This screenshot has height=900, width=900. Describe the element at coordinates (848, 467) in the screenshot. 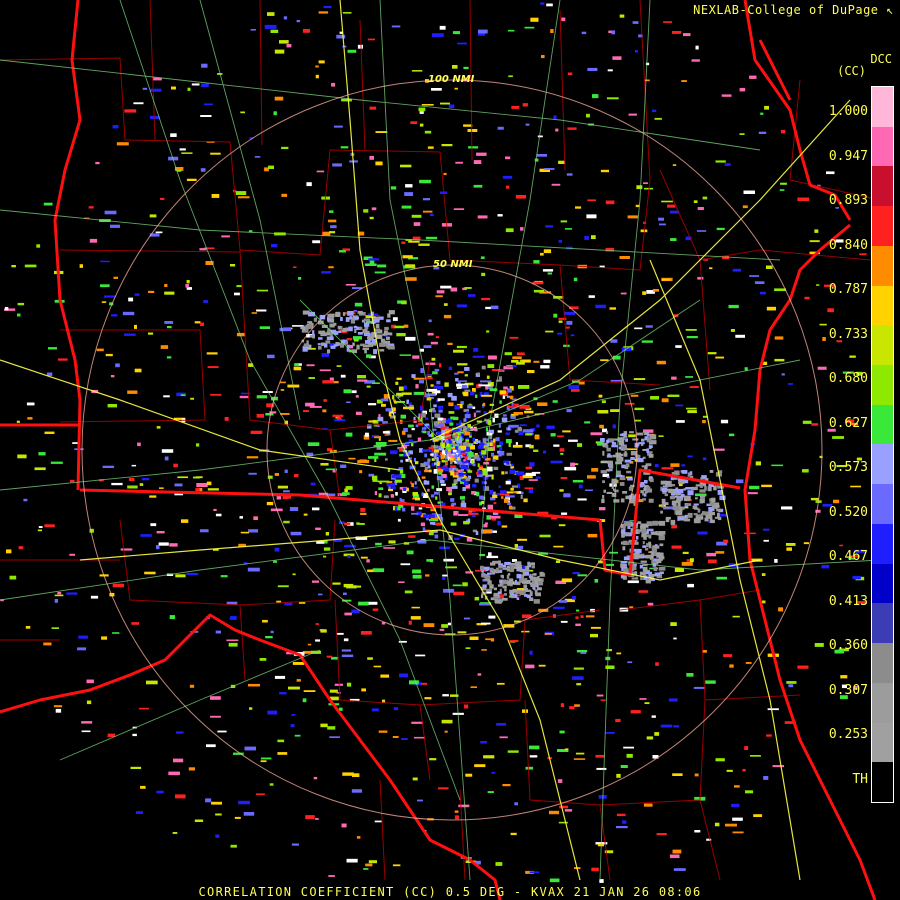

I see `legend-tick-label: 0.573` at that location.